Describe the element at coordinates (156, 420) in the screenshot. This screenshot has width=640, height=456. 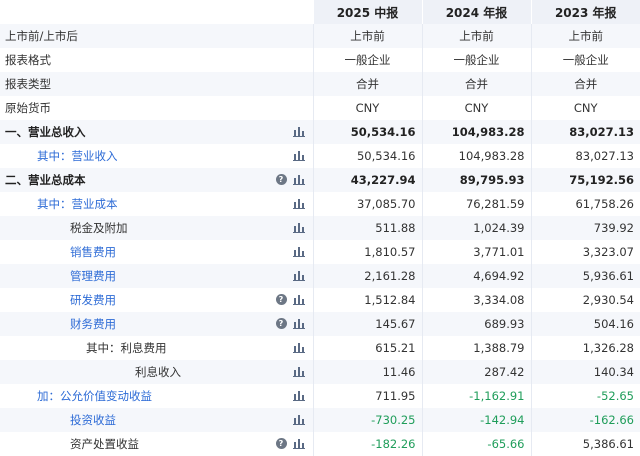
I see `row-label-cell: 投资收益` at that location.